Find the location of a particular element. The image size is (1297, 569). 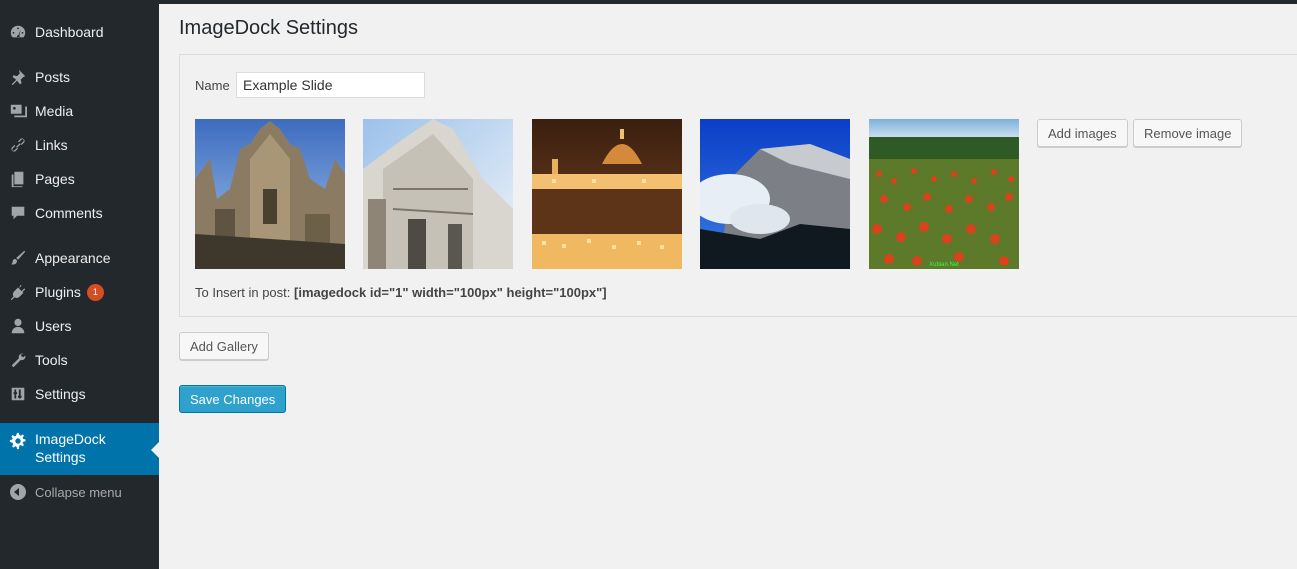

collapse-label: Collapse menu is located at coordinates (78, 492).